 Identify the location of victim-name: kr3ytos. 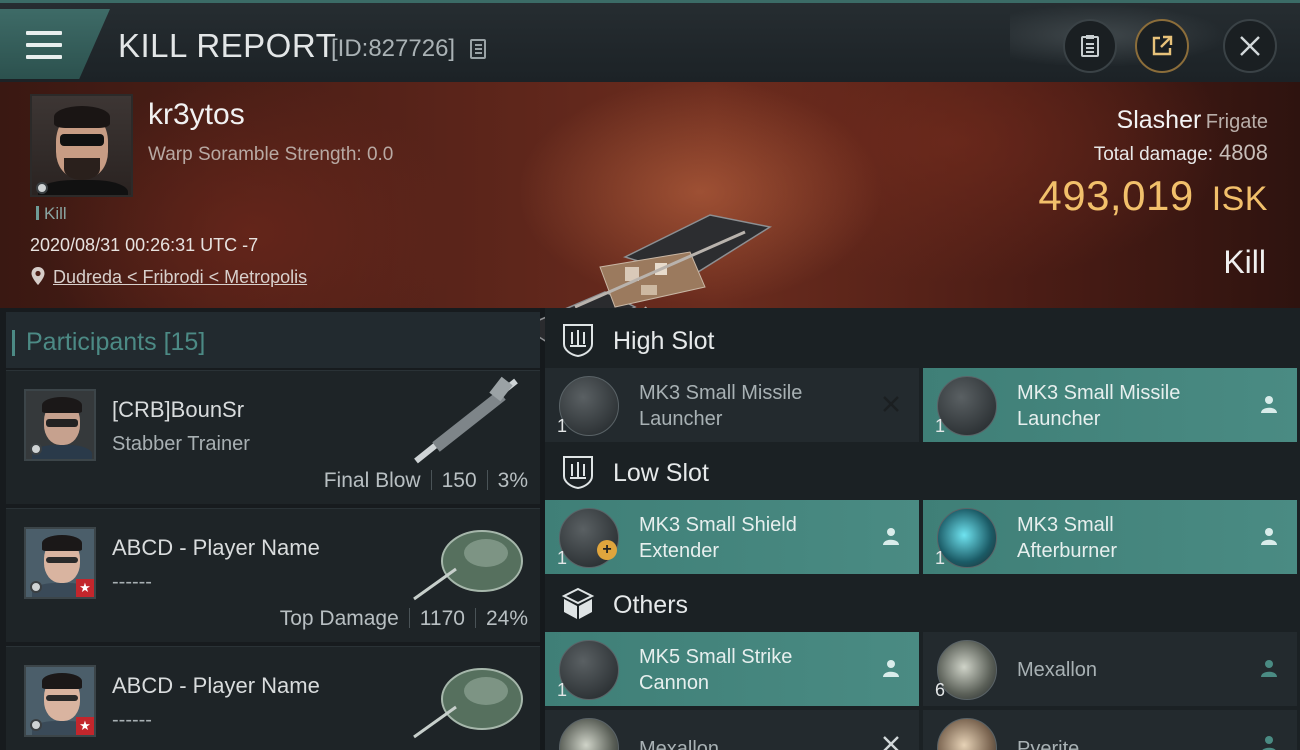
(196, 115).